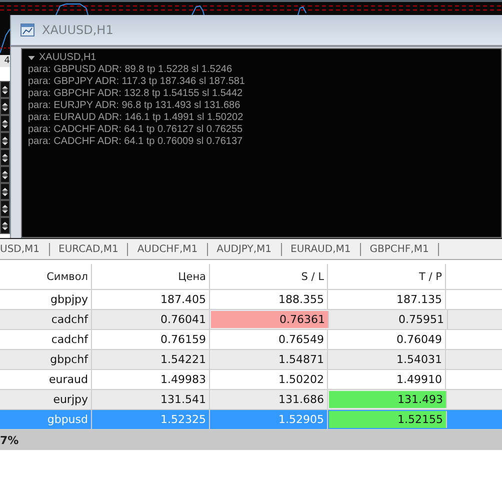  What do you see at coordinates (269, 276) in the screenshot?
I see `column-header: S / L` at bounding box center [269, 276].